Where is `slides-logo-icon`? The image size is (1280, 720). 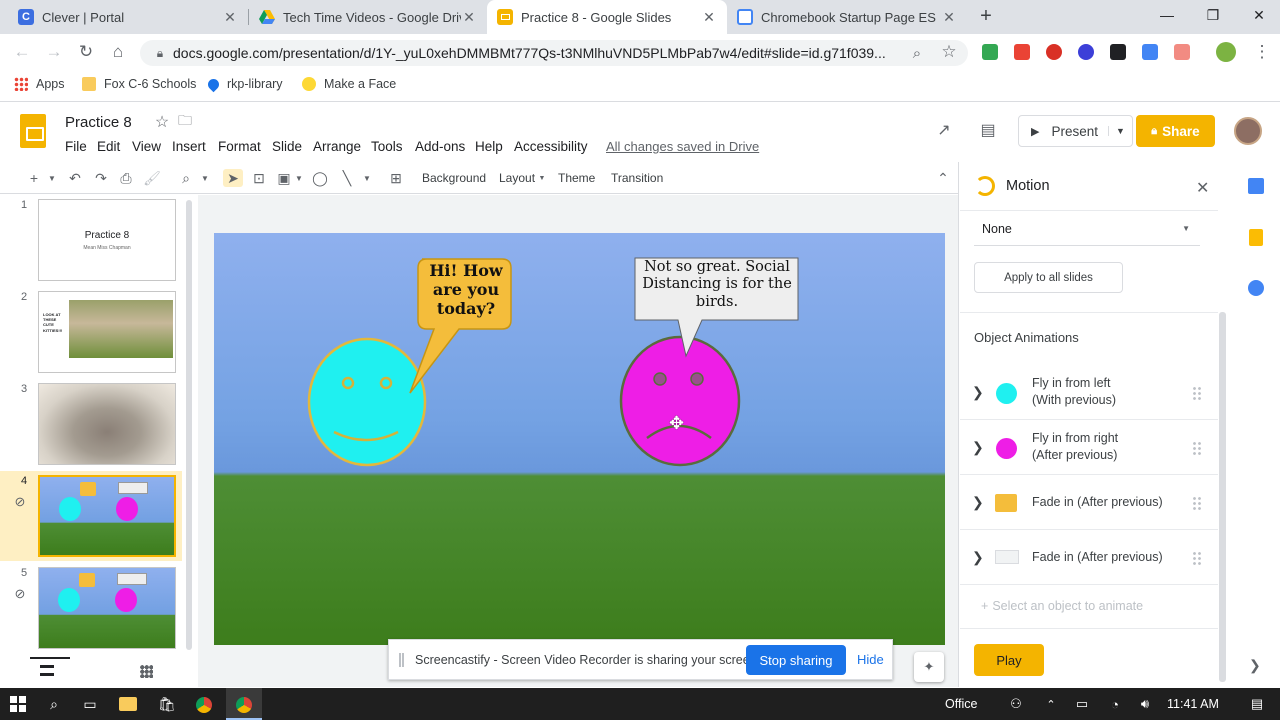 slides-logo-icon is located at coordinates (33, 131).